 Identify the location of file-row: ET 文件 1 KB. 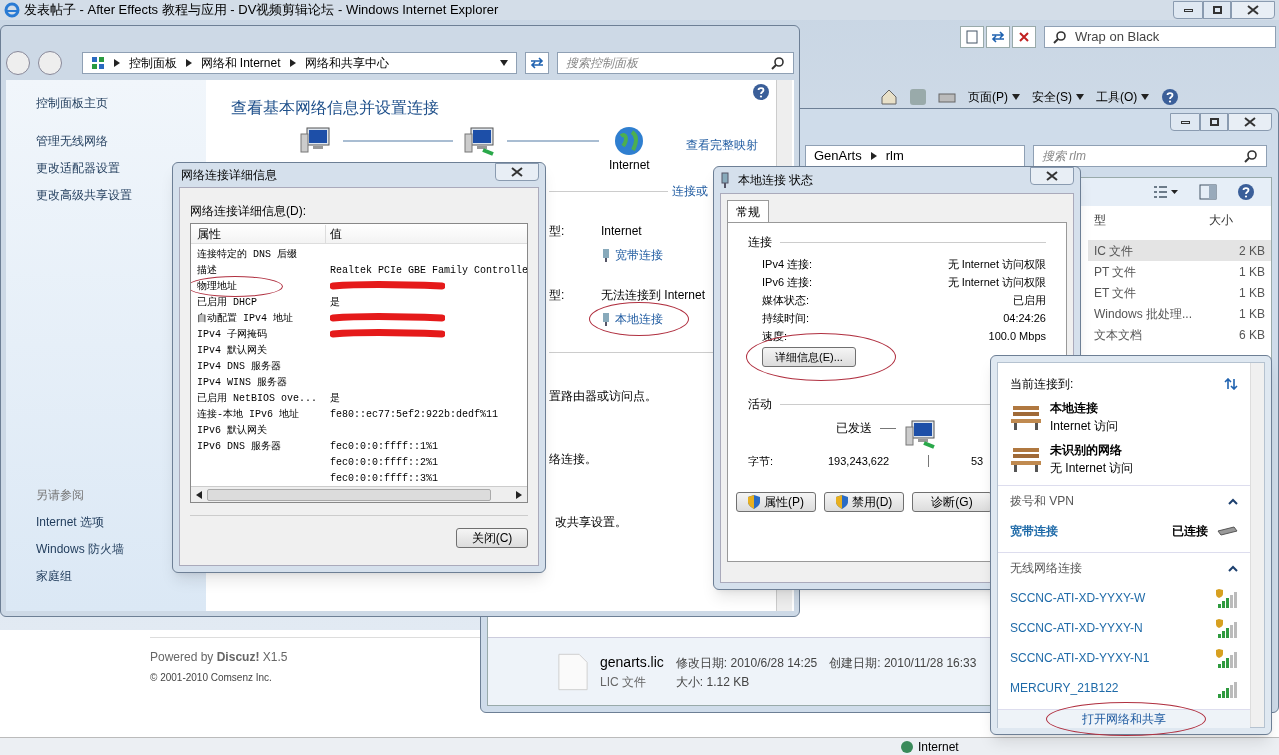
(1179, 292).